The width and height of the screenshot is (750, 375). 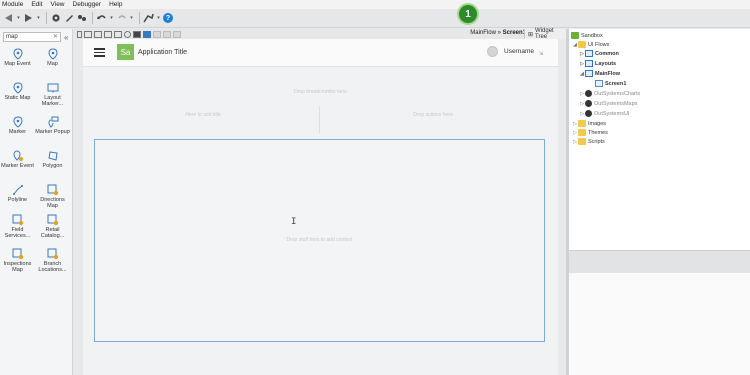 What do you see at coordinates (88, 34) in the screenshot?
I see `tablet-preview-icon` at bounding box center [88, 34].